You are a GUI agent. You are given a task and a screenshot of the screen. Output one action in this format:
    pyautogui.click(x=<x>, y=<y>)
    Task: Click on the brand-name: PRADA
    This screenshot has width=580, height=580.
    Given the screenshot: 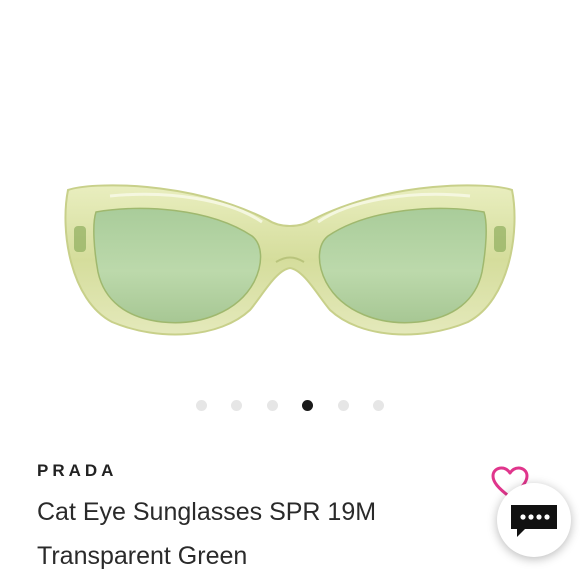 What is the action you would take?
    pyautogui.click(x=77, y=471)
    